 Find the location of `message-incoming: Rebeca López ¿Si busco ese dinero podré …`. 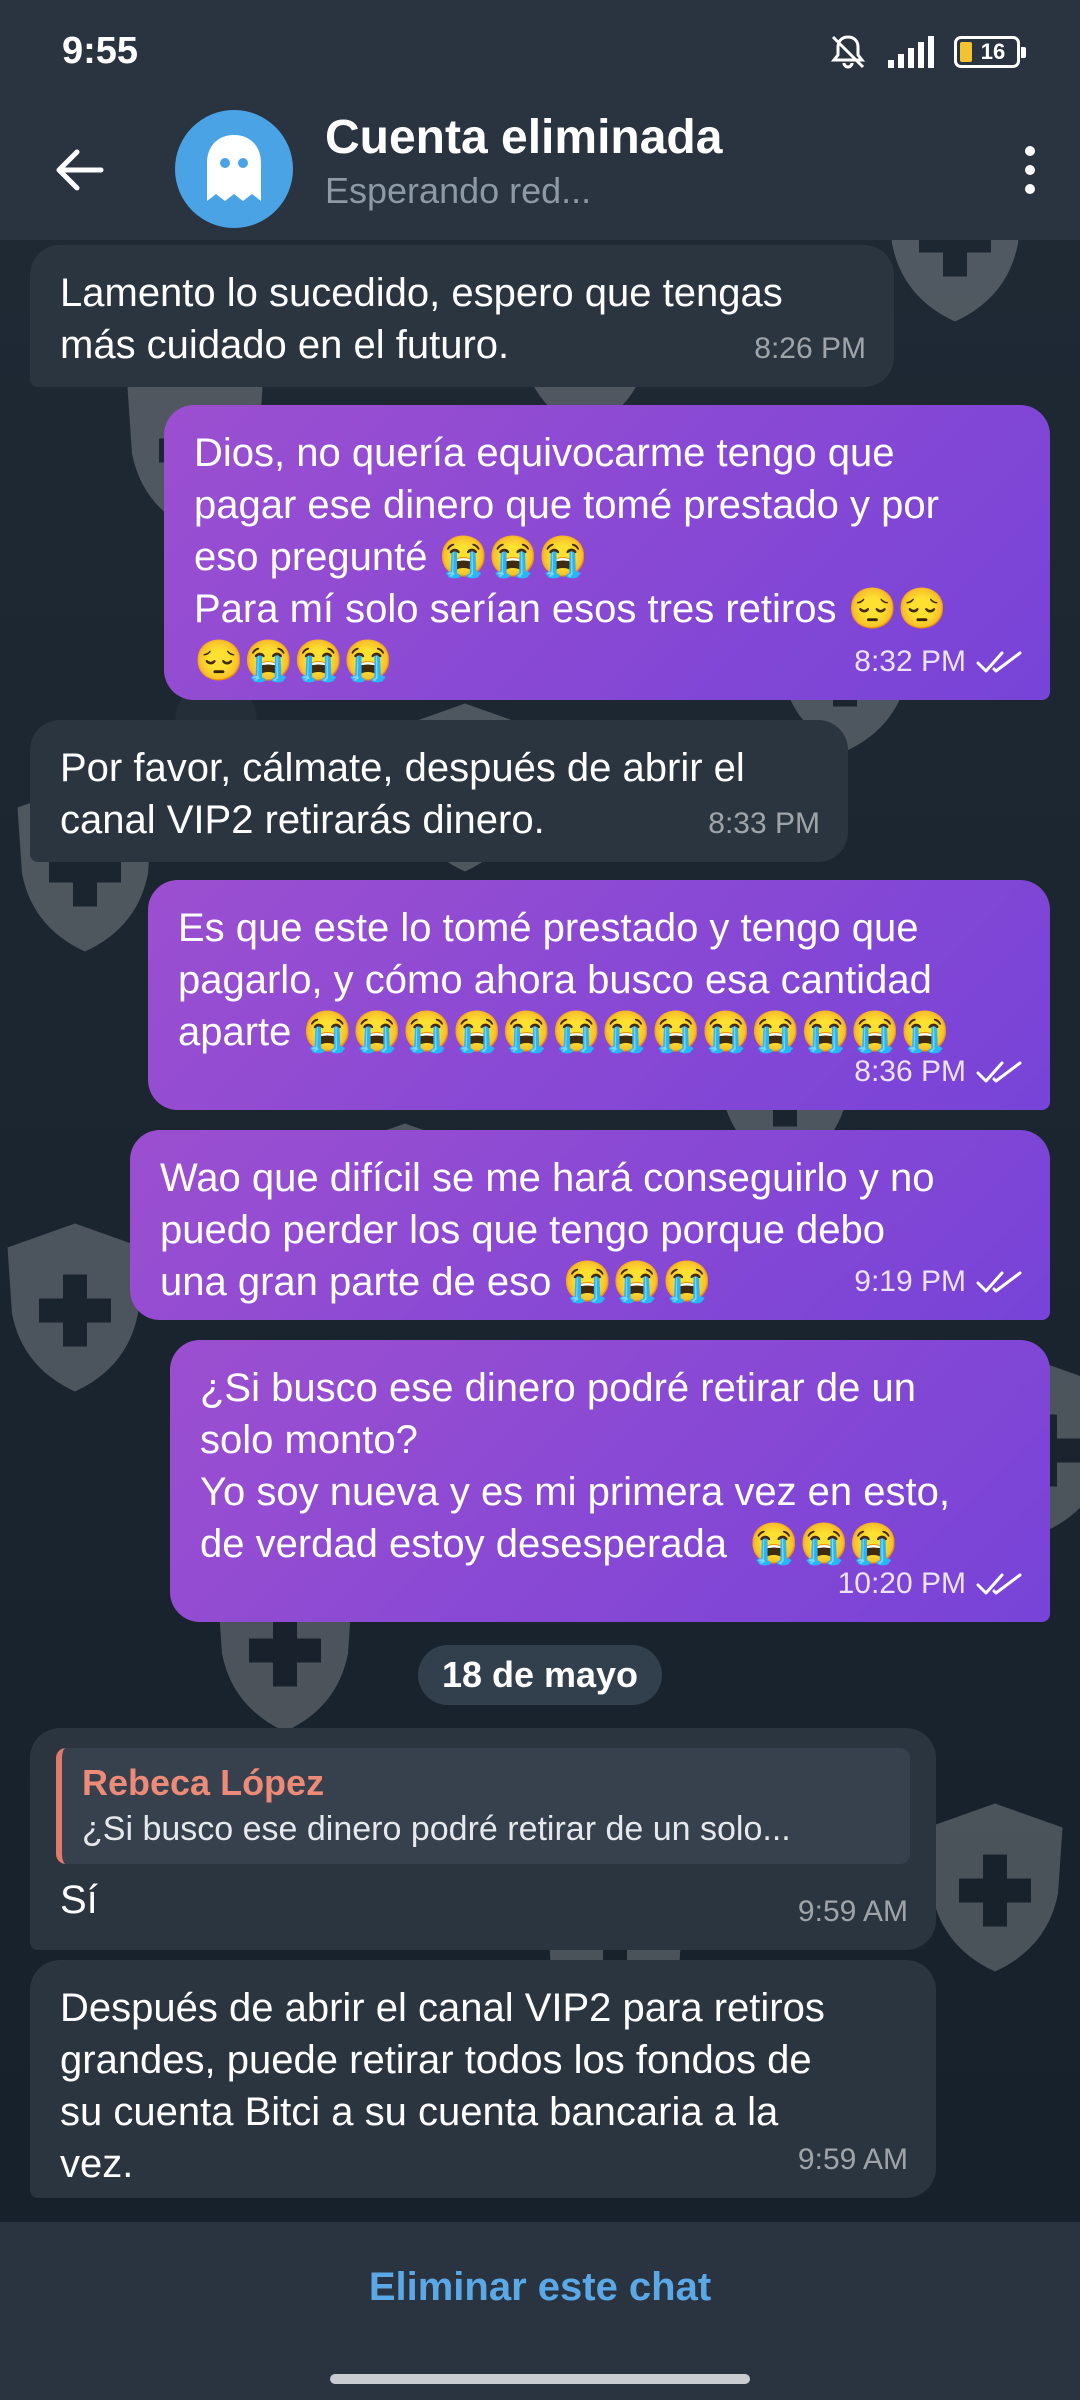

message-incoming: Rebeca López ¿Si busco ese dinero podré … is located at coordinates (483, 1839).